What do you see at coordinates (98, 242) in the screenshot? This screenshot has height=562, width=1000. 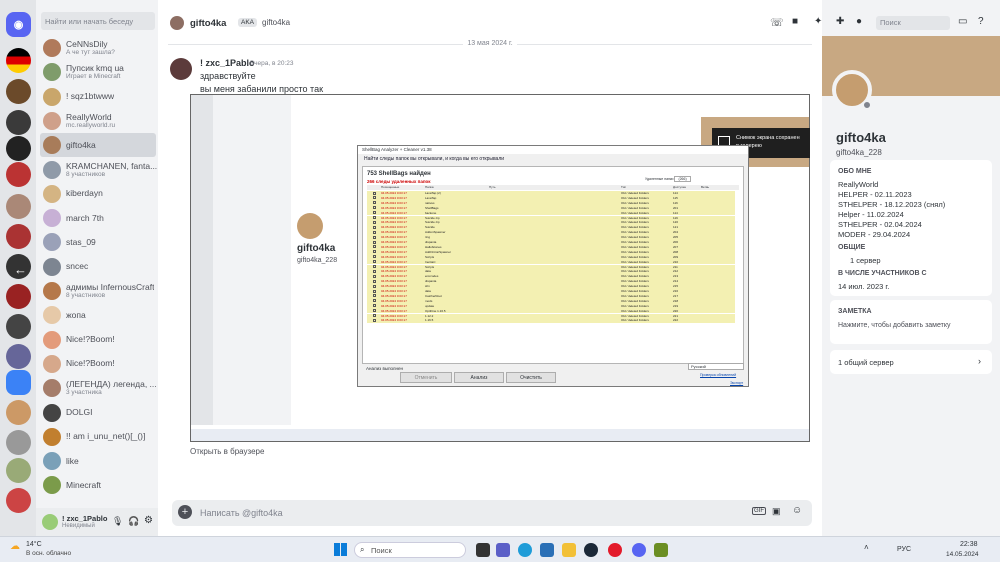 I see `dm-item: stas_09` at bounding box center [98, 242].